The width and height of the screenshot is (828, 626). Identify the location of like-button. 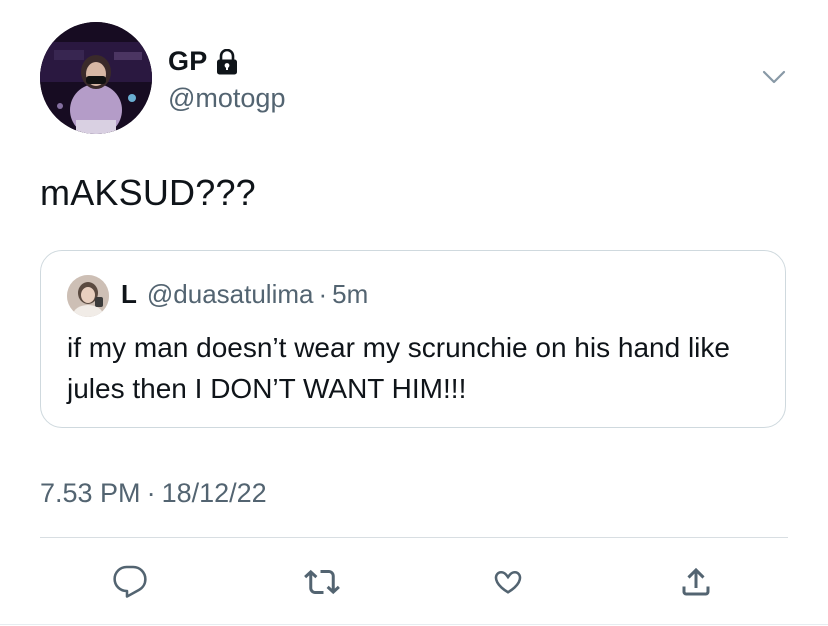
(508, 582).